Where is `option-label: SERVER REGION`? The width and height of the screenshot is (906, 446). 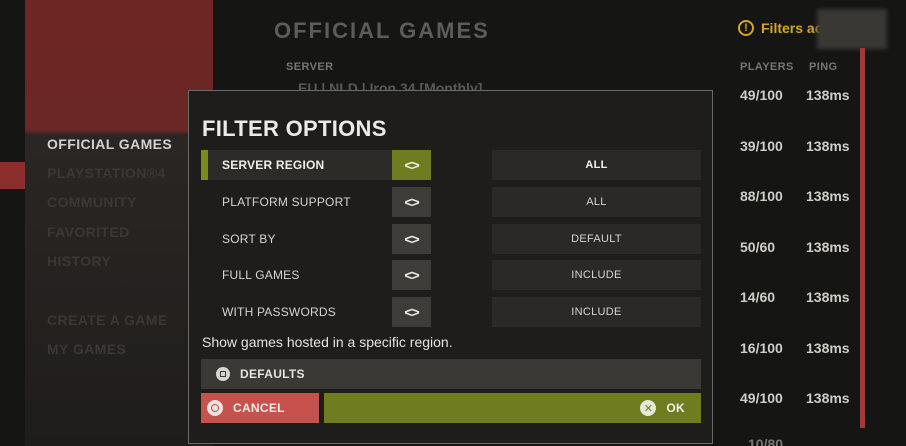 option-label: SERVER REGION is located at coordinates (273, 165).